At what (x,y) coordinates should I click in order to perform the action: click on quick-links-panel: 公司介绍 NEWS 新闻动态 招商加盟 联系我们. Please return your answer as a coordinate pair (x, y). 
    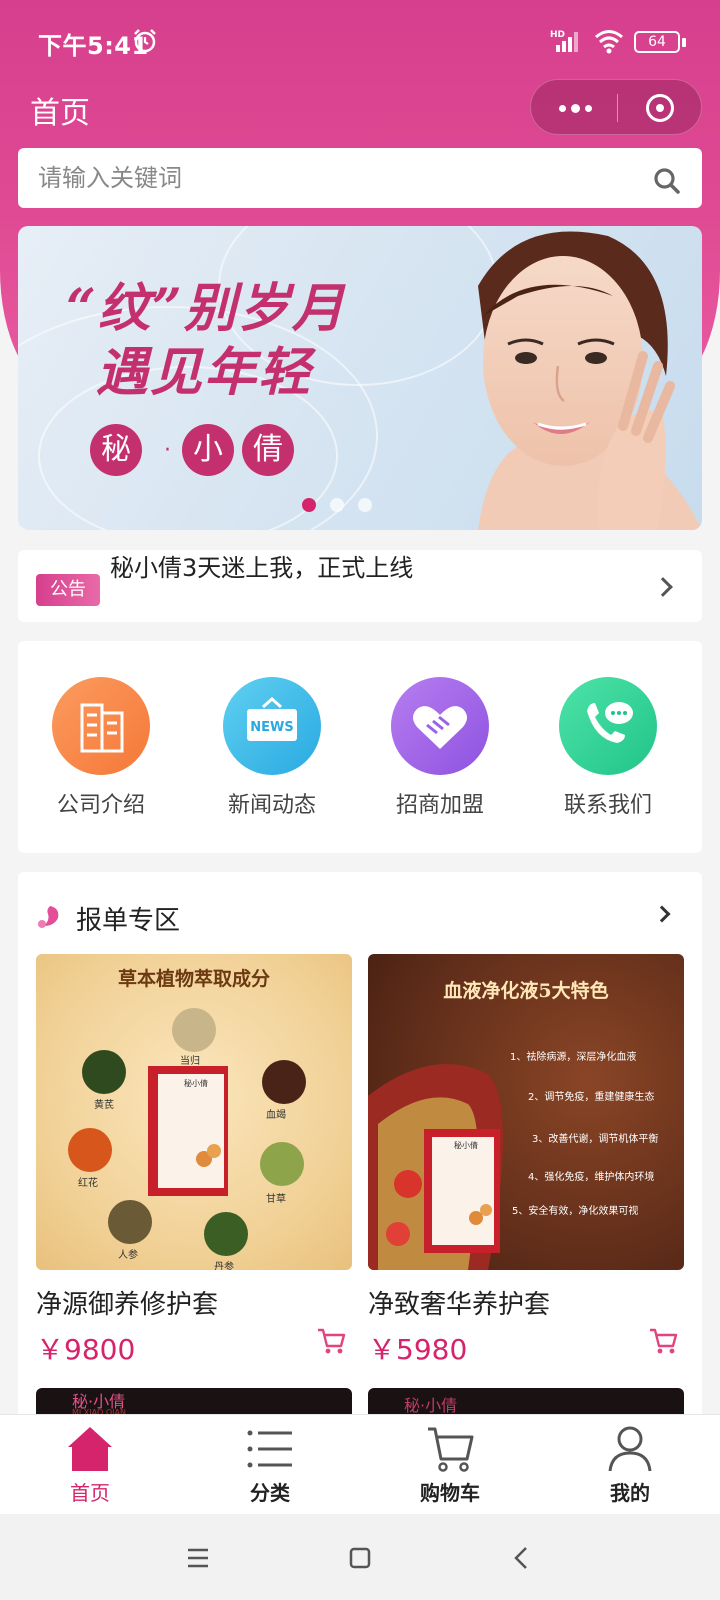
    Looking at the image, I should click on (360, 747).